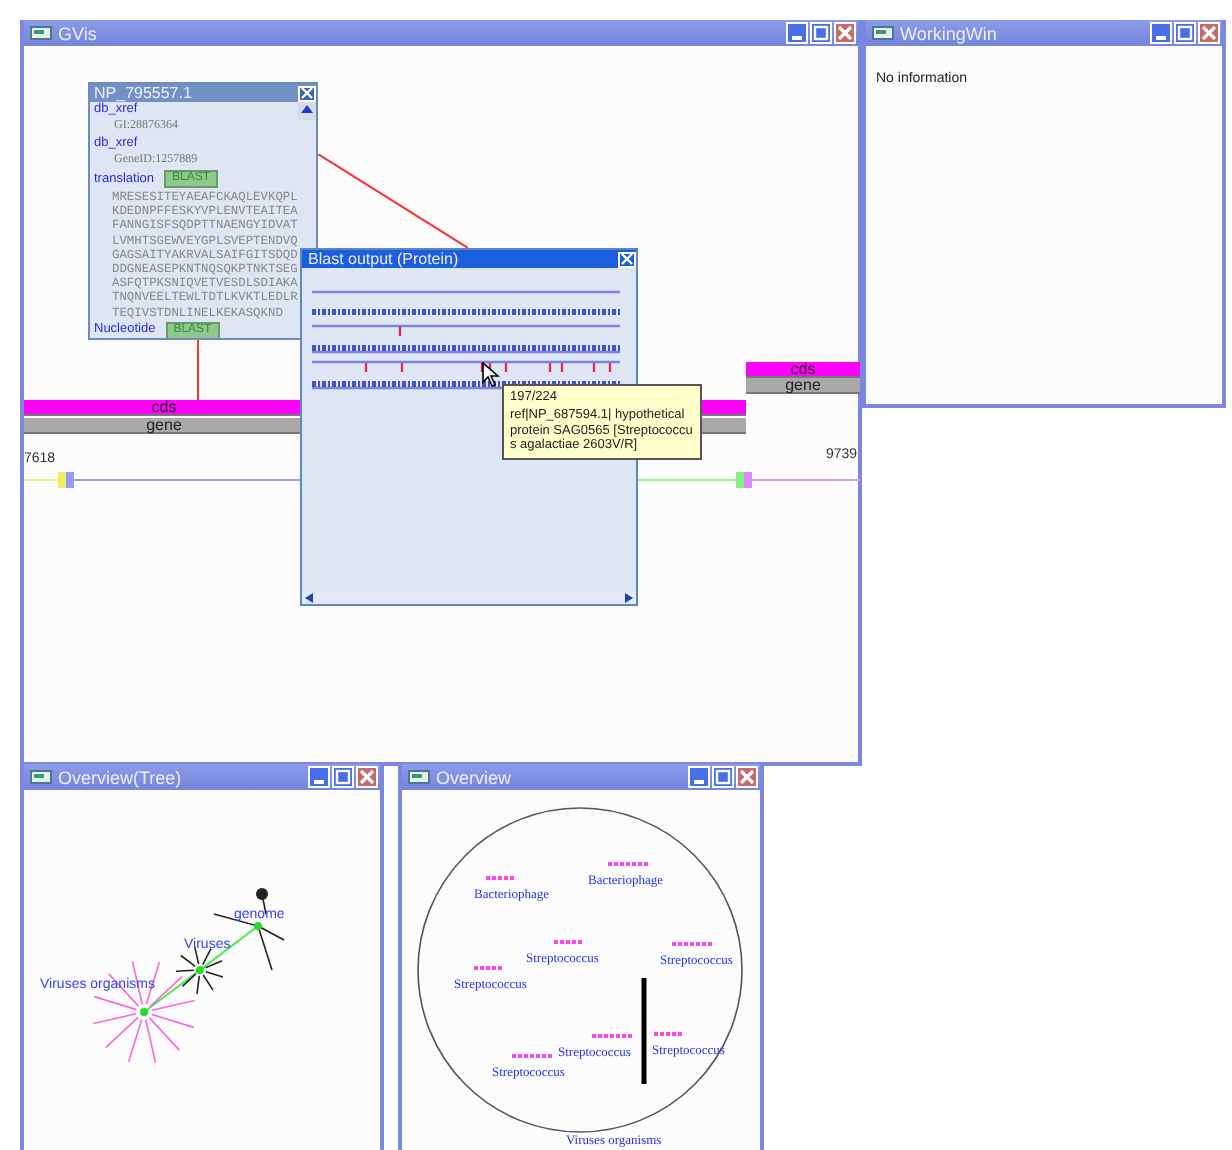  I want to click on gene-track: gene, so click(803, 386).